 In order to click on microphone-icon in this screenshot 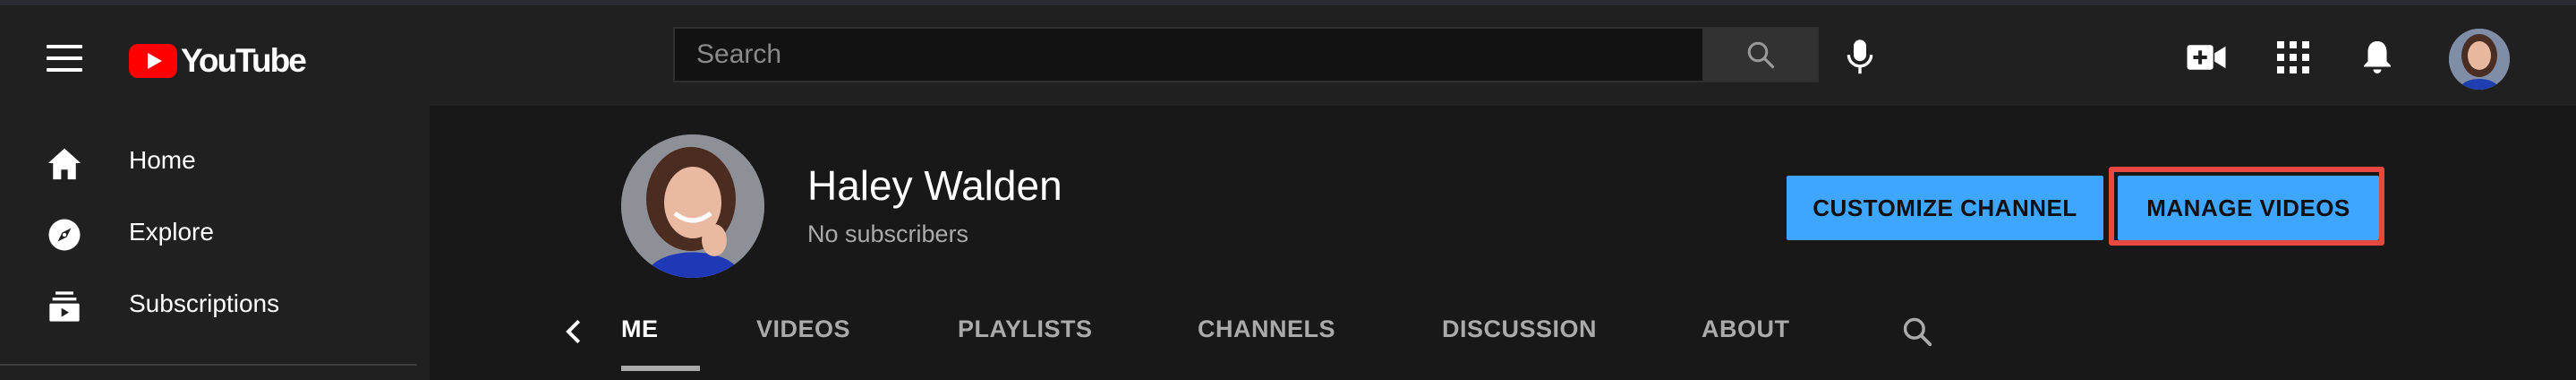, I will do `click(1860, 56)`.